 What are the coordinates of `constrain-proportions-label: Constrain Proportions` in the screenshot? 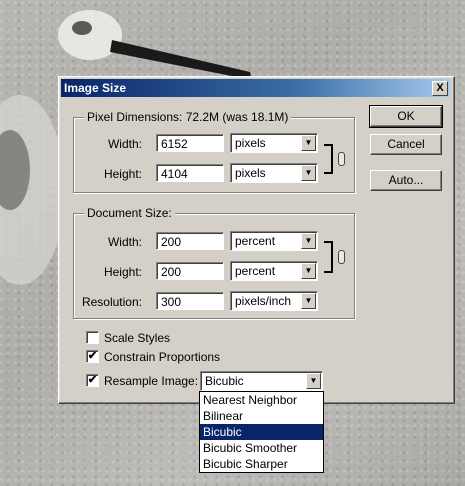 It's located at (162, 357).